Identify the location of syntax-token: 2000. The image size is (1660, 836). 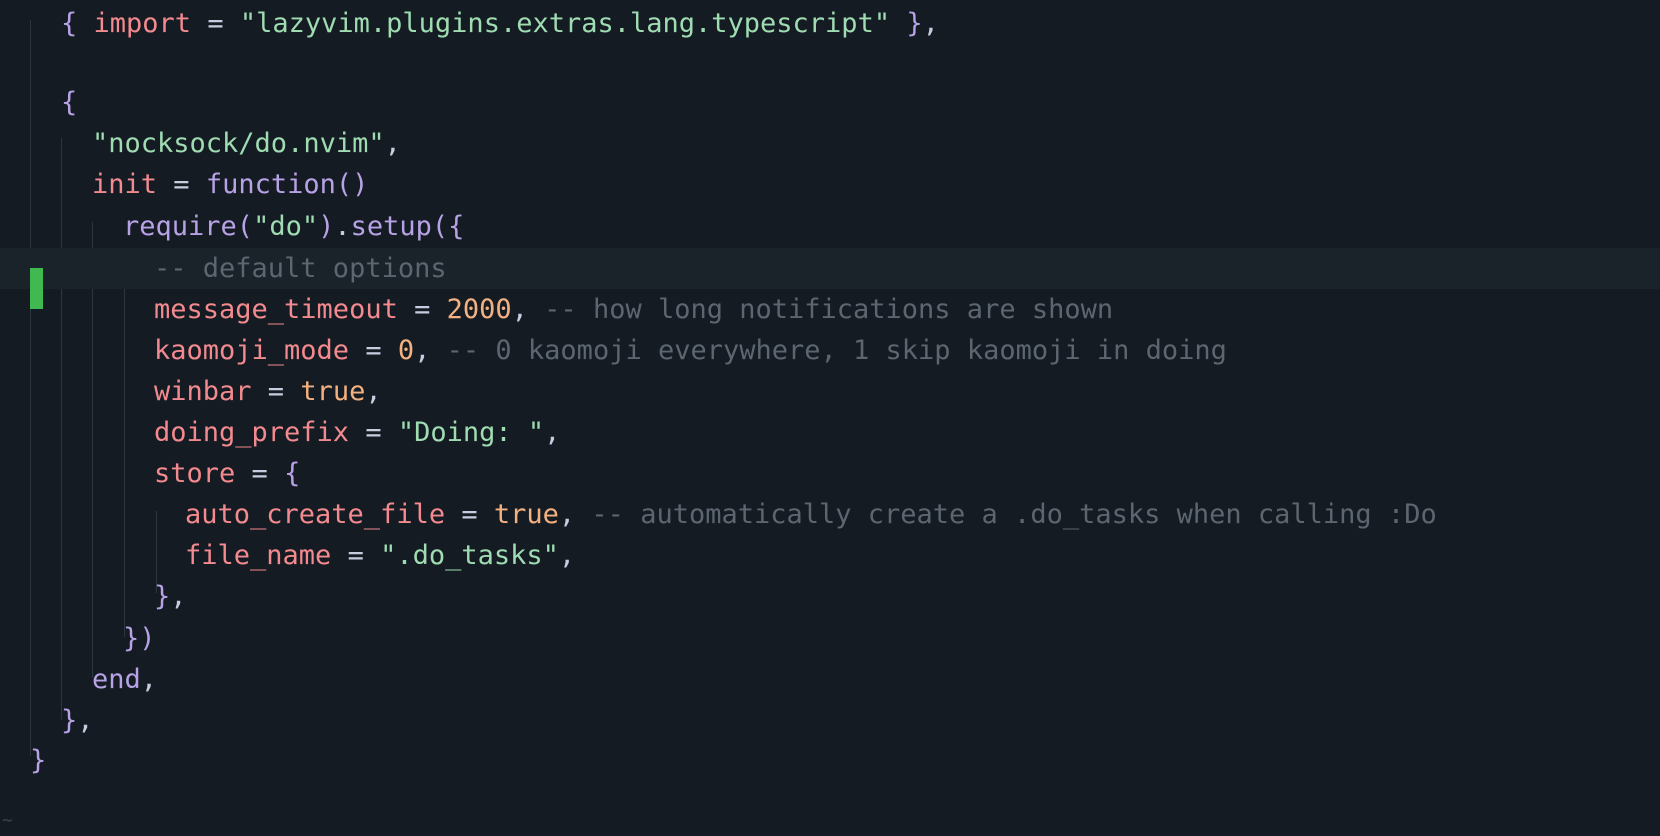
(479, 309).